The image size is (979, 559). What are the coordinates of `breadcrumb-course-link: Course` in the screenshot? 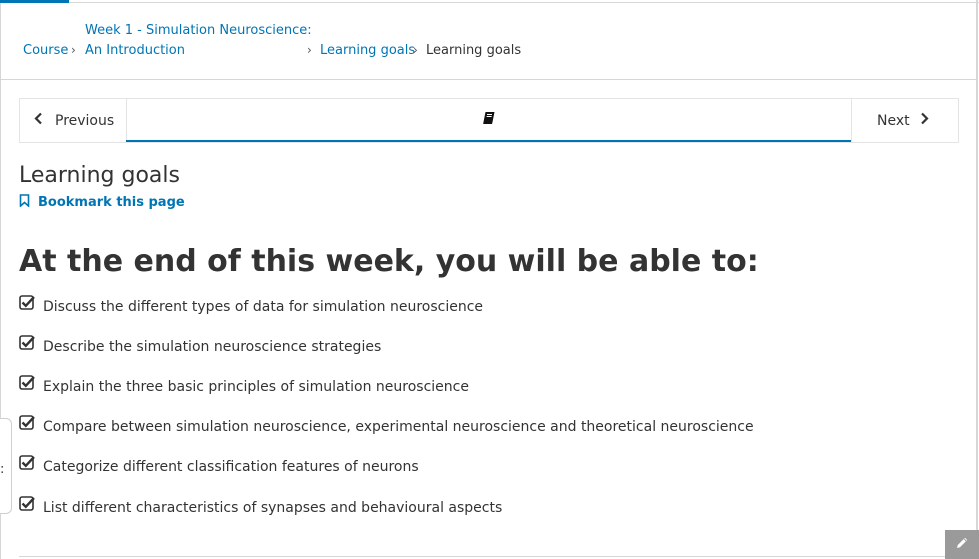 It's located at (45, 51).